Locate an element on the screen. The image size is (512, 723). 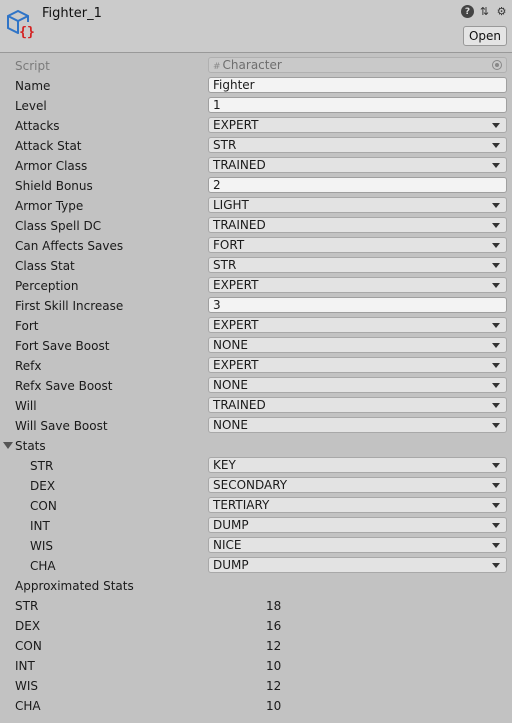
enum-dropdown: SECONDARY is located at coordinates (357, 485).